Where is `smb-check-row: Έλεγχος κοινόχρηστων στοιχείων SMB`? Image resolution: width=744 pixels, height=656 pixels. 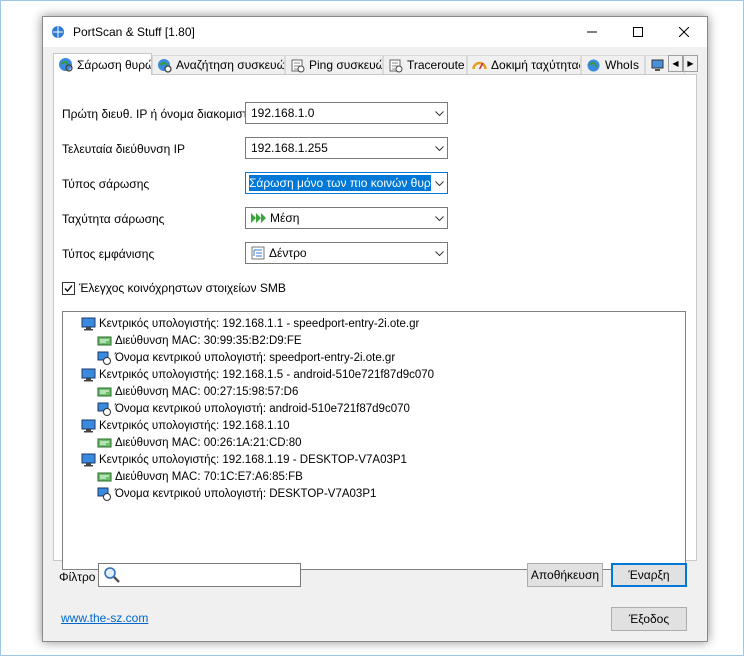 smb-check-row: Έλεγχος κοινόχρηστων στοιχείων SMB is located at coordinates (174, 288).